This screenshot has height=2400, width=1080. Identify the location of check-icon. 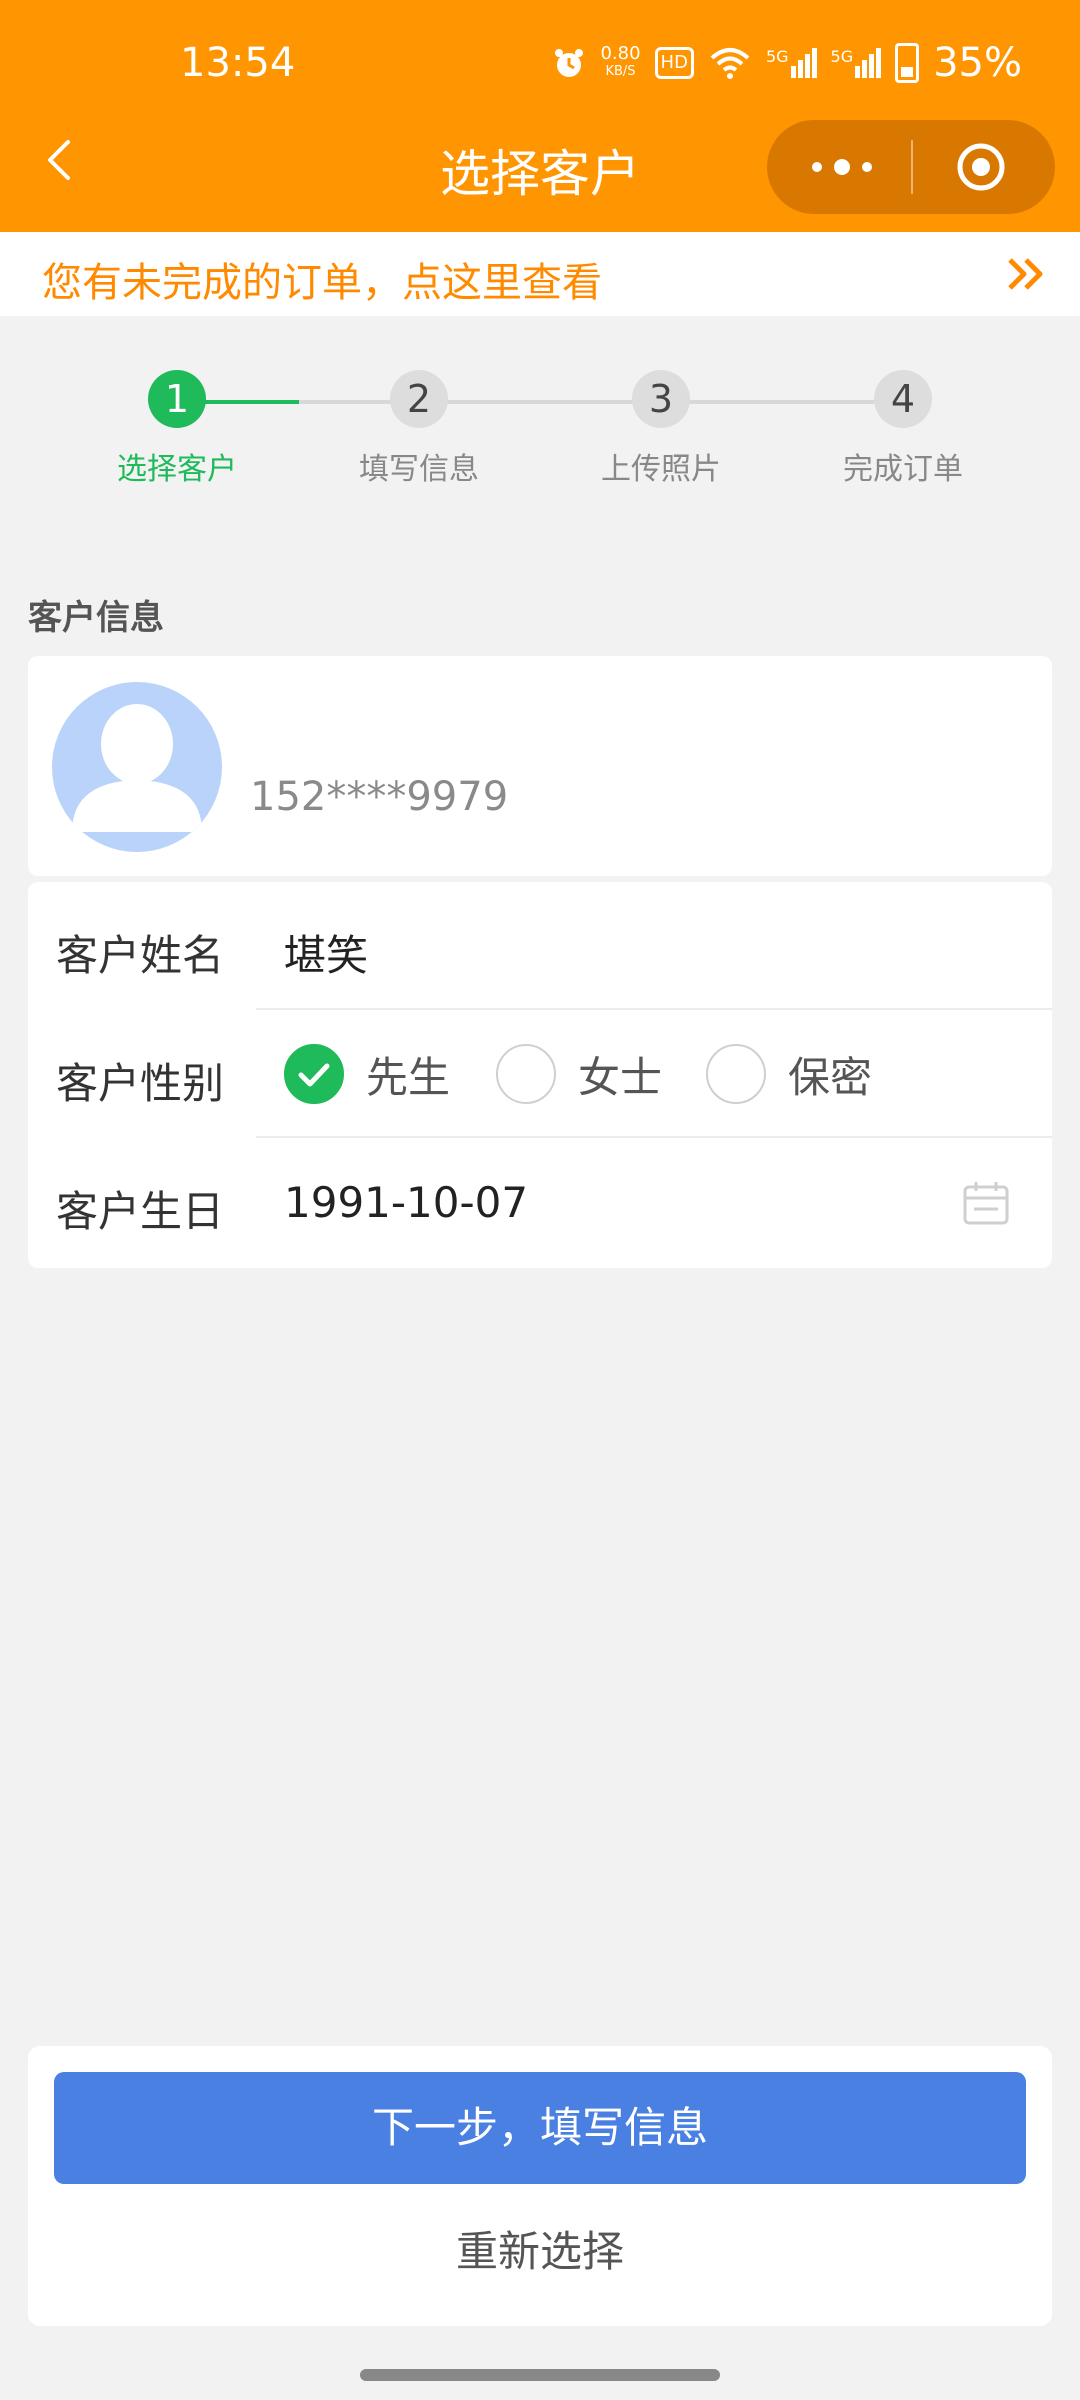
(314, 1075).